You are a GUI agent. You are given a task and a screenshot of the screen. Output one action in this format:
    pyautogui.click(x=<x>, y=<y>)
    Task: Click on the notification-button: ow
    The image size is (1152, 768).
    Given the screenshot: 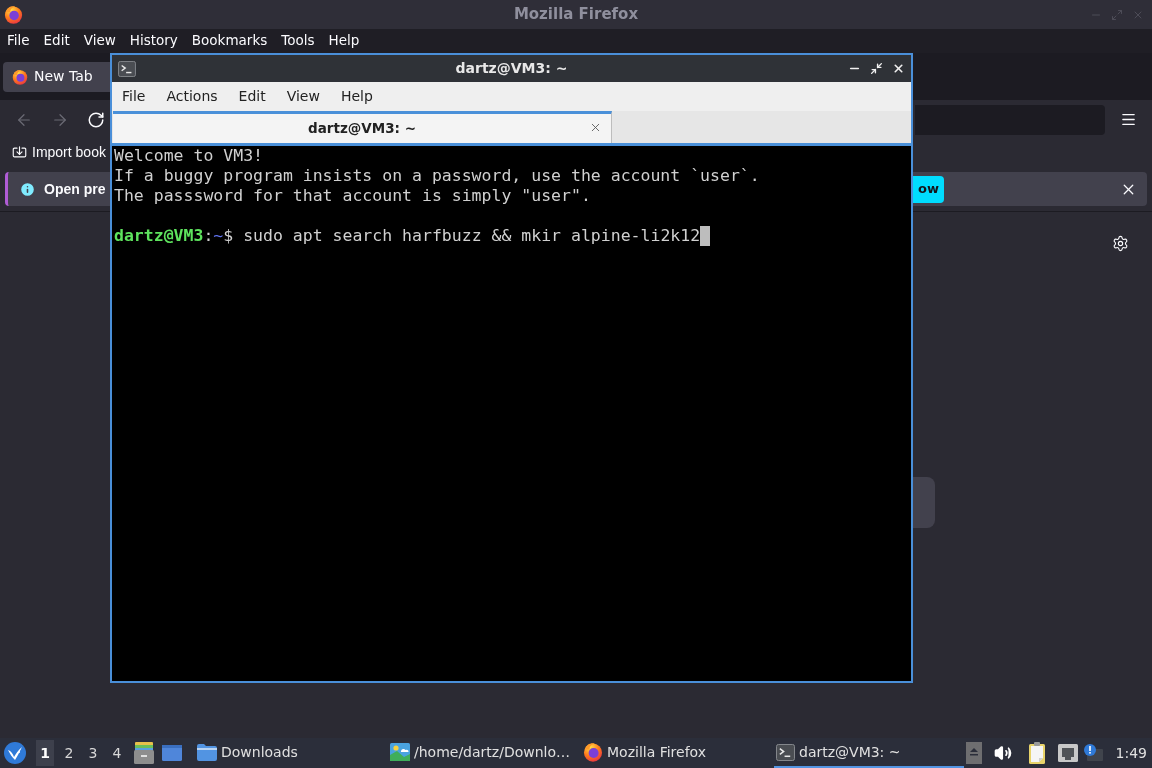 What is the action you would take?
    pyautogui.click(x=928, y=189)
    